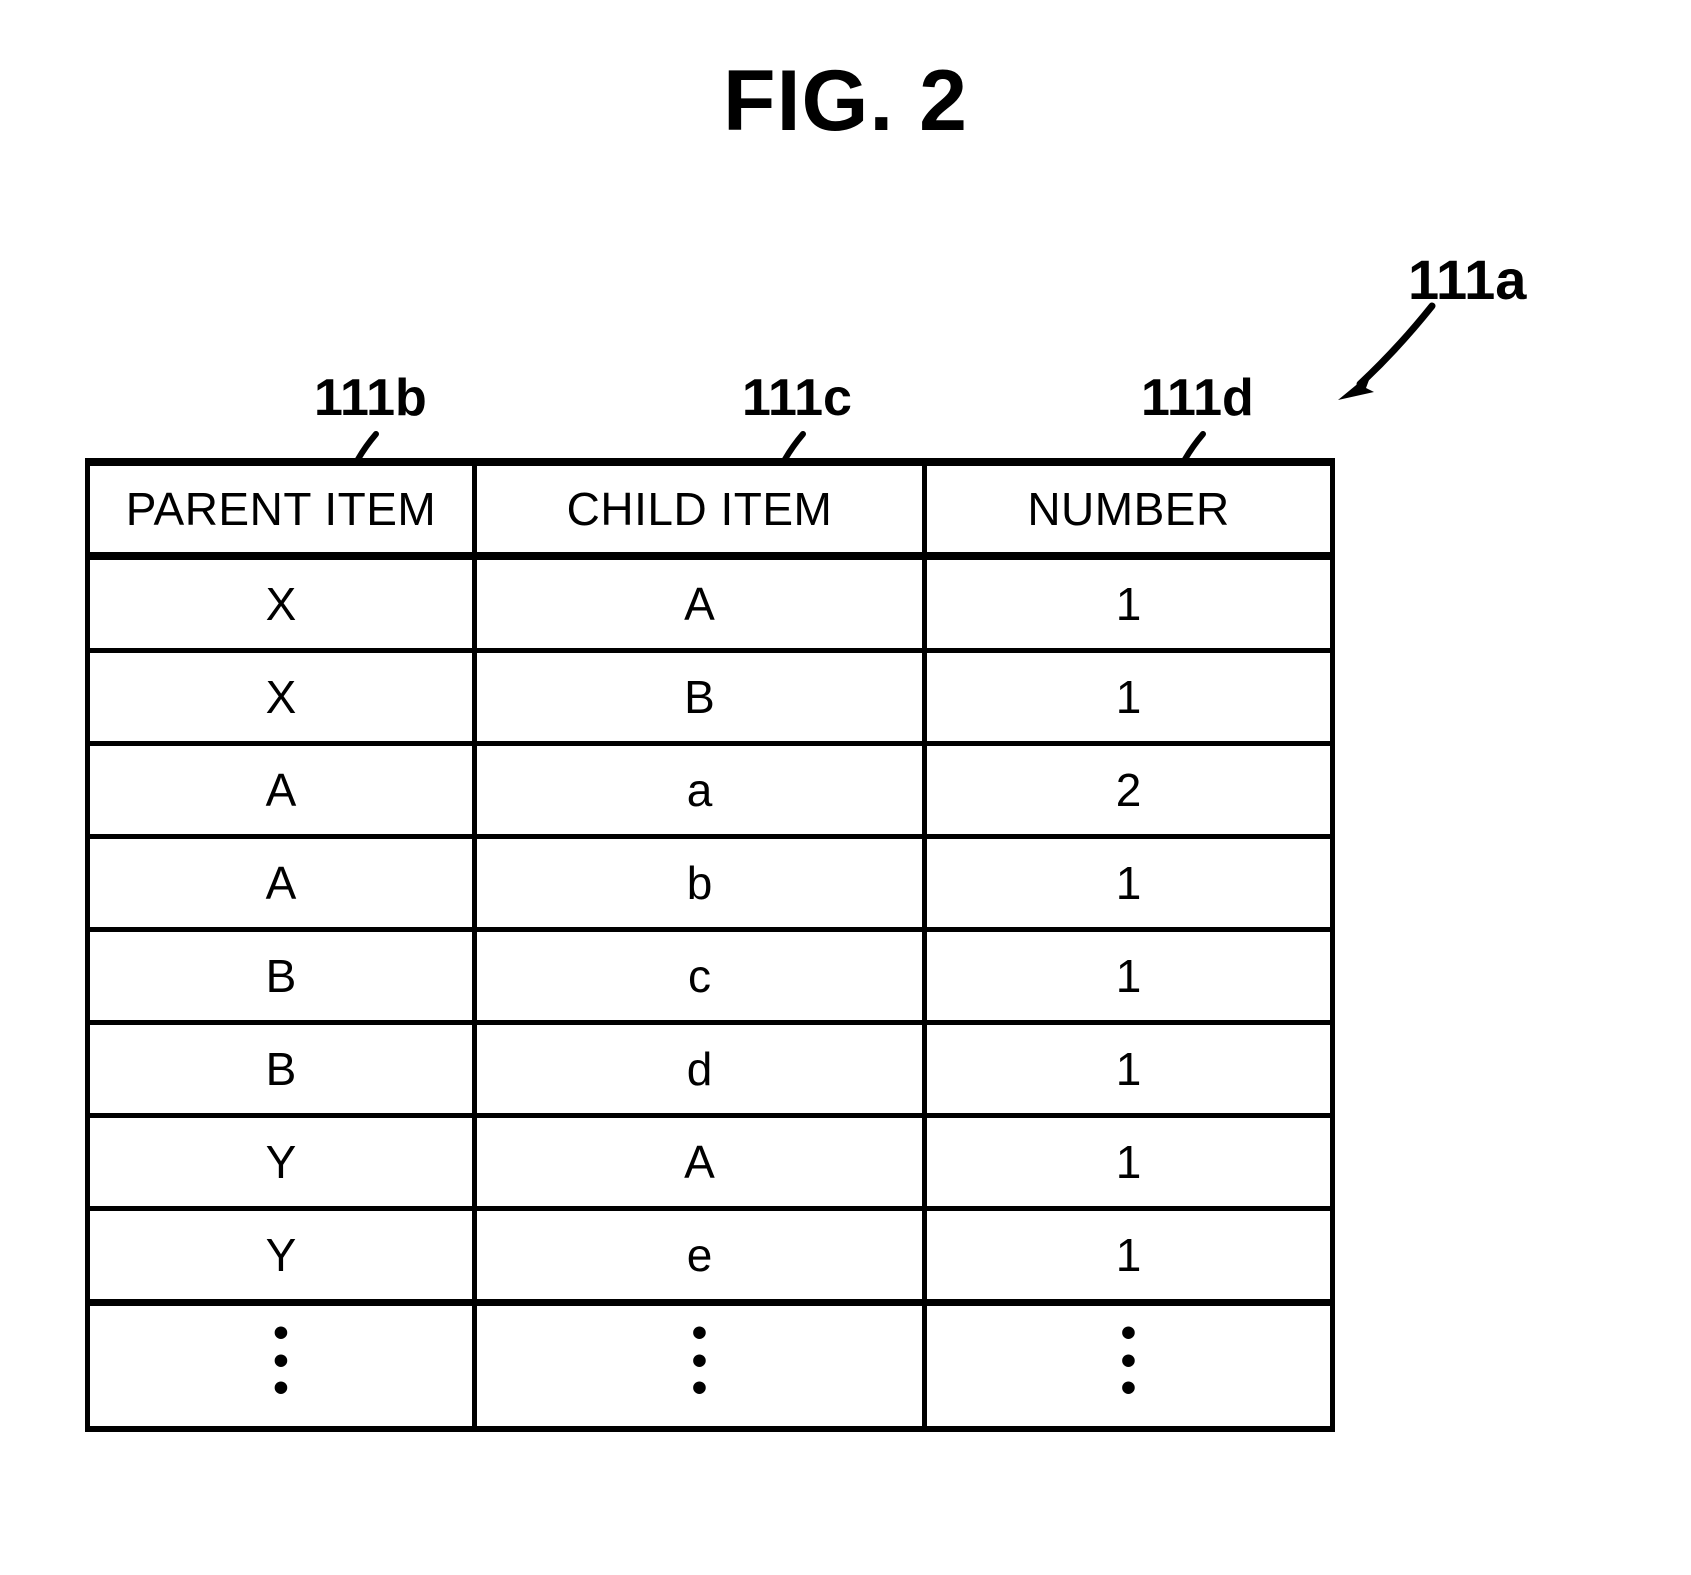 This screenshot has height=1575, width=1691. I want to click on cell-number-ellipsis: • • •, so click(1128, 1365).